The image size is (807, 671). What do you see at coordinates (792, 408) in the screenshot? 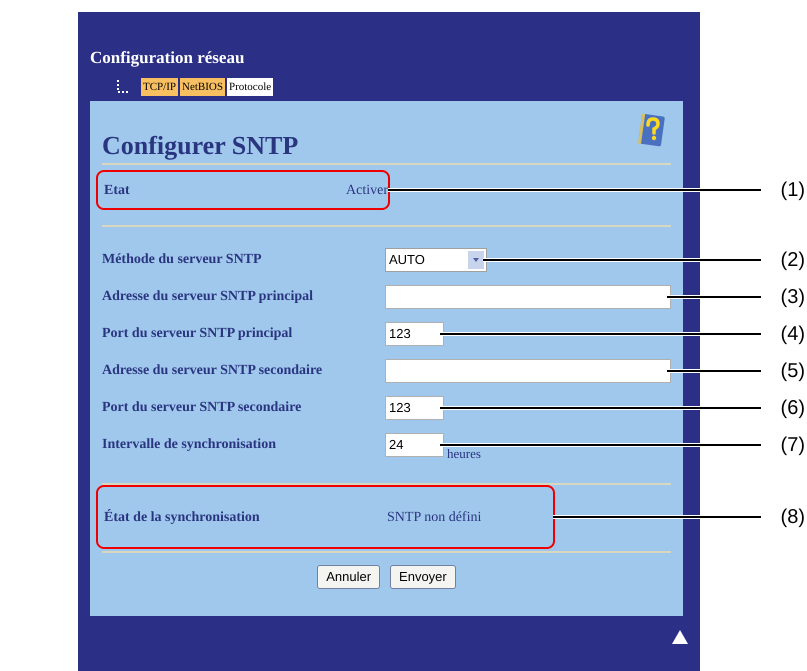
I see `callout-number: (6)` at bounding box center [792, 408].